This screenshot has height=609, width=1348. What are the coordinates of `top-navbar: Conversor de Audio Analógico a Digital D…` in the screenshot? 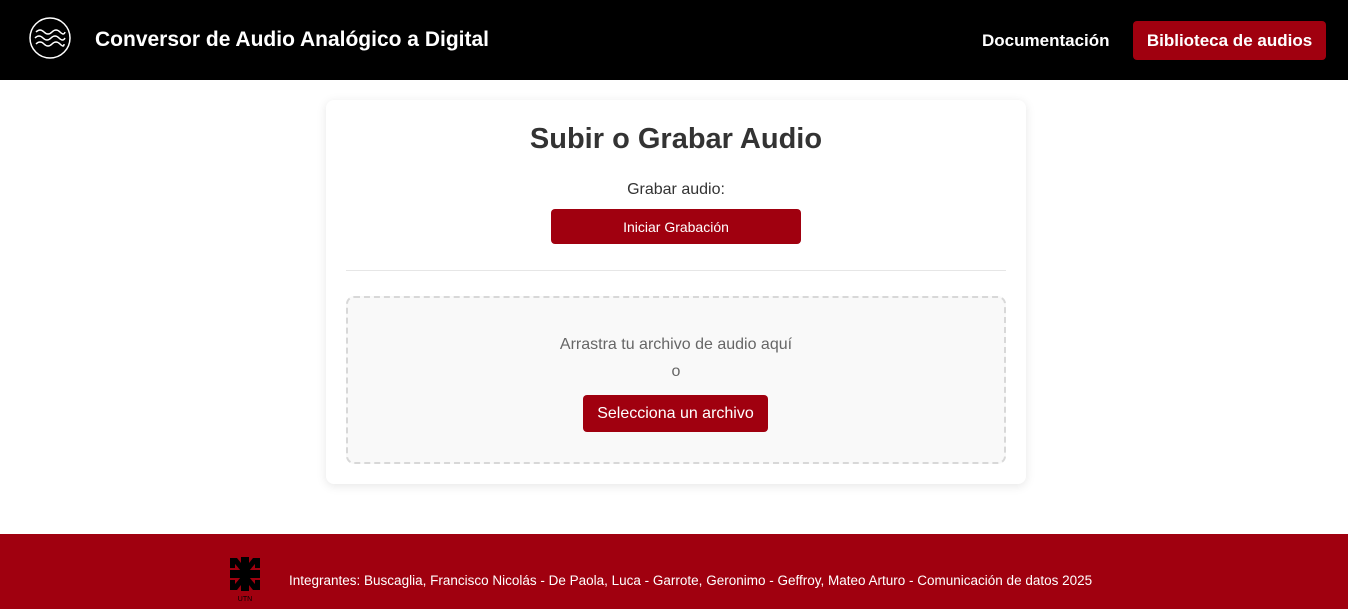 It's located at (674, 40).